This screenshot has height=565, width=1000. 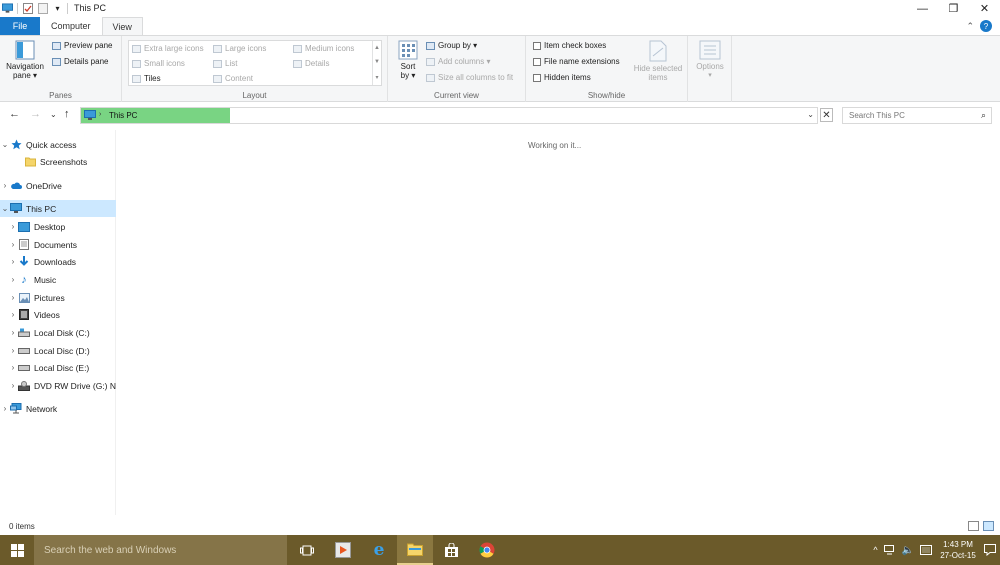 I want to click on details-pane-button: Details pane, so click(x=80, y=61).